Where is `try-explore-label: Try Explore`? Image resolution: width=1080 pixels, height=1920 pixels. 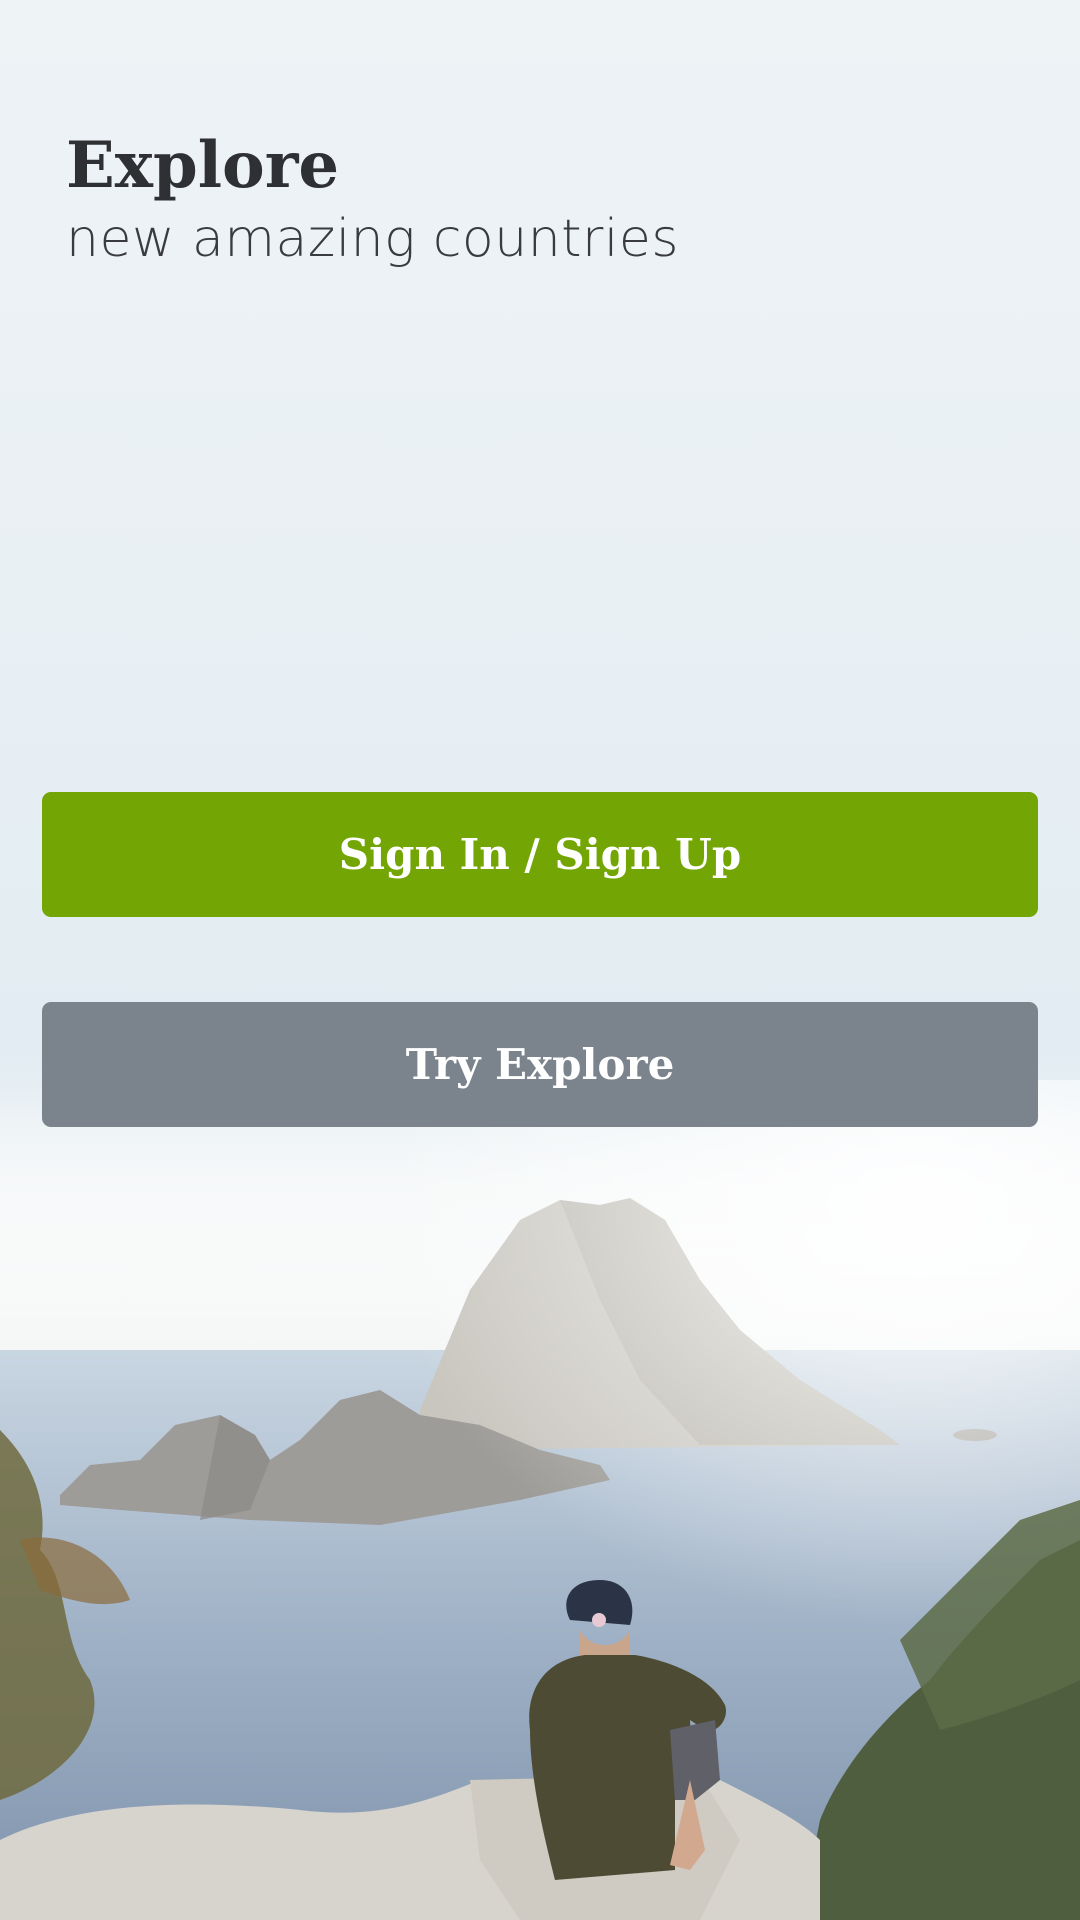
try-explore-label: Try Explore is located at coordinates (540, 1064).